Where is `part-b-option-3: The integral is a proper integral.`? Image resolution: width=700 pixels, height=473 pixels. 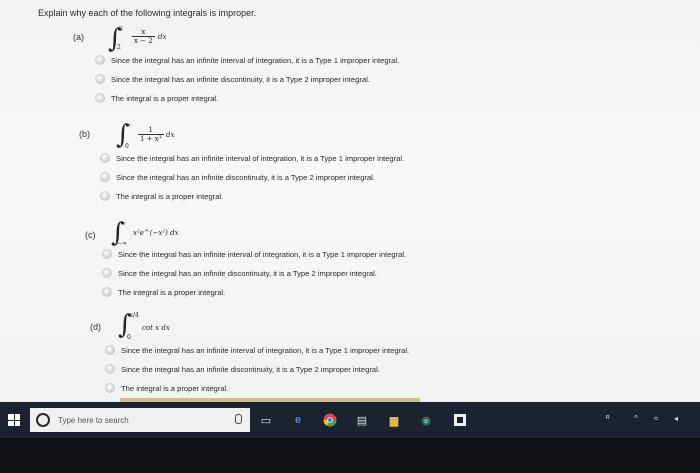
part-b-option-3: The integral is a proper integral. is located at coordinates (161, 196).